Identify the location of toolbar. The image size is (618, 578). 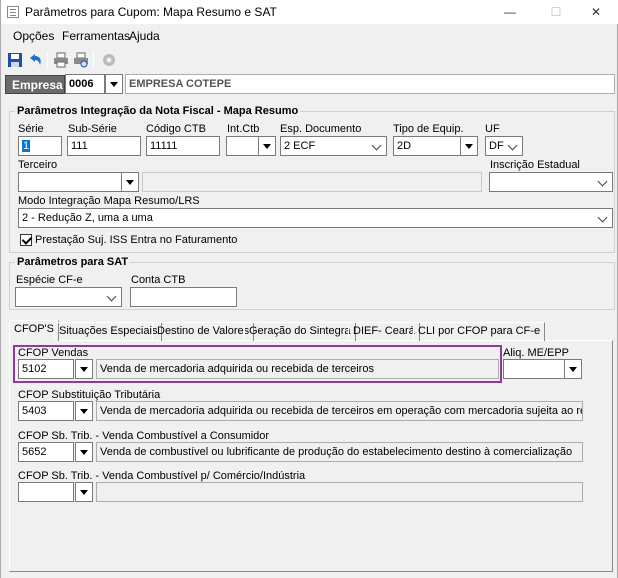
(309, 60).